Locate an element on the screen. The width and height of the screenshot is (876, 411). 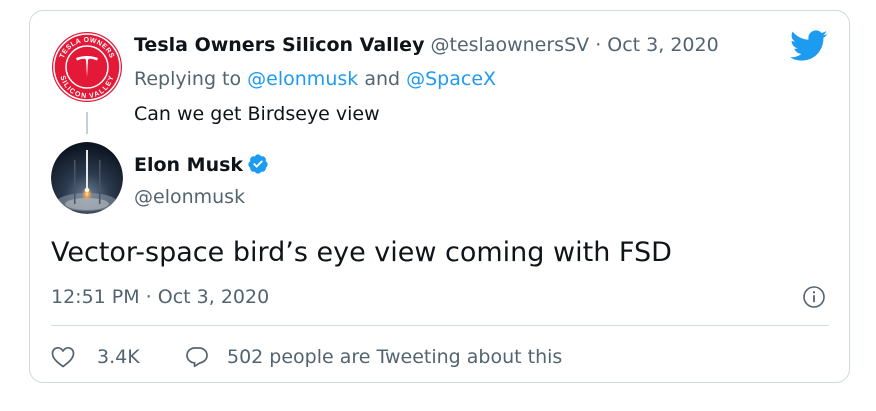
tesla-owners-avatar: TESLA OWNERS SILICON VALLEY is located at coordinates (87, 67).